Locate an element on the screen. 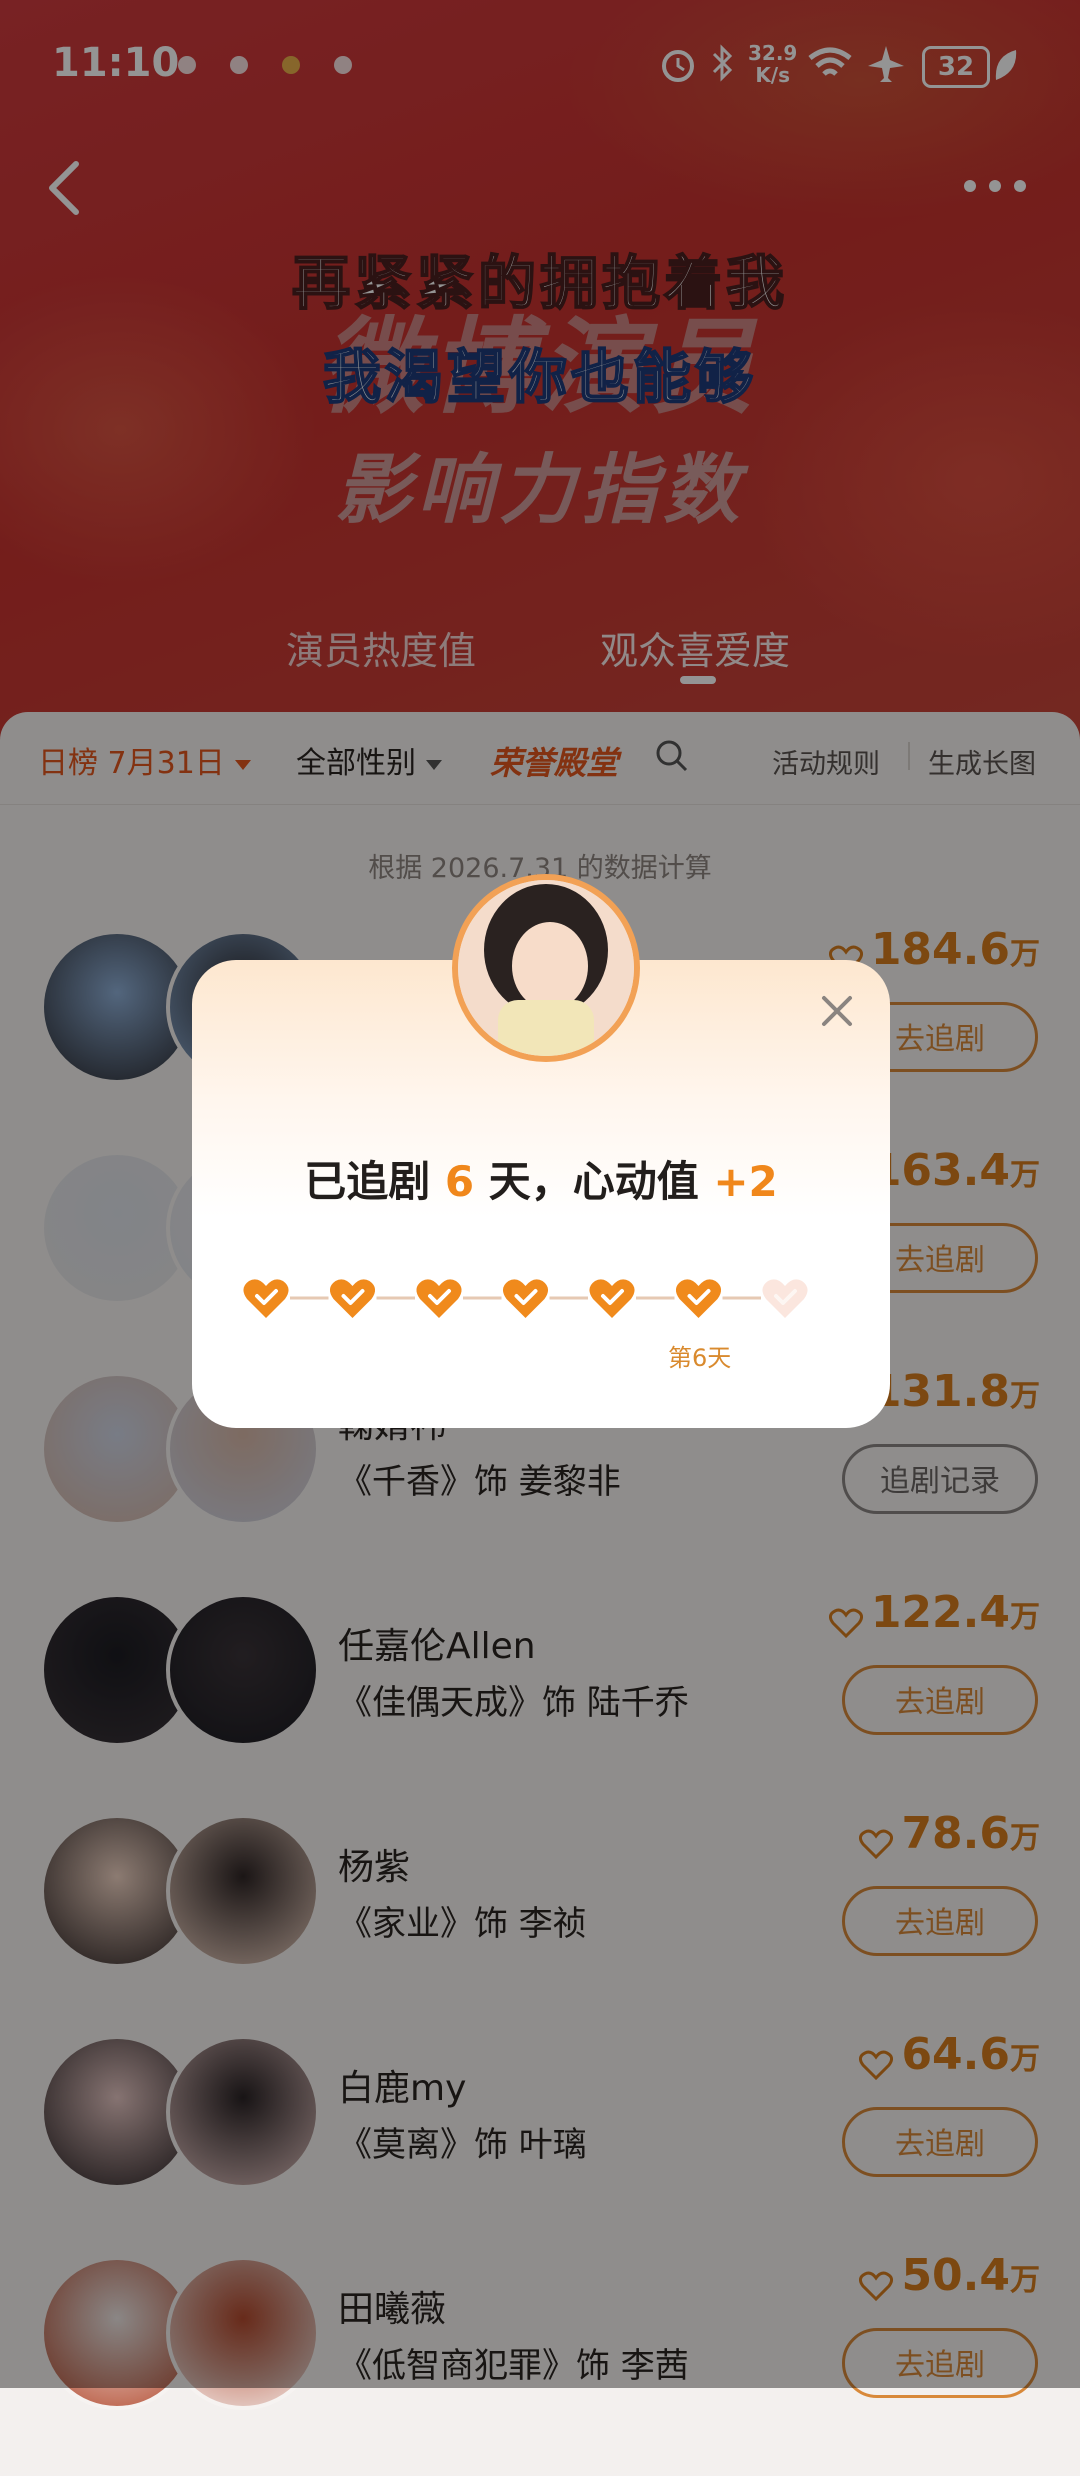  current-day-label: 第6天 is located at coordinates (700, 1358).